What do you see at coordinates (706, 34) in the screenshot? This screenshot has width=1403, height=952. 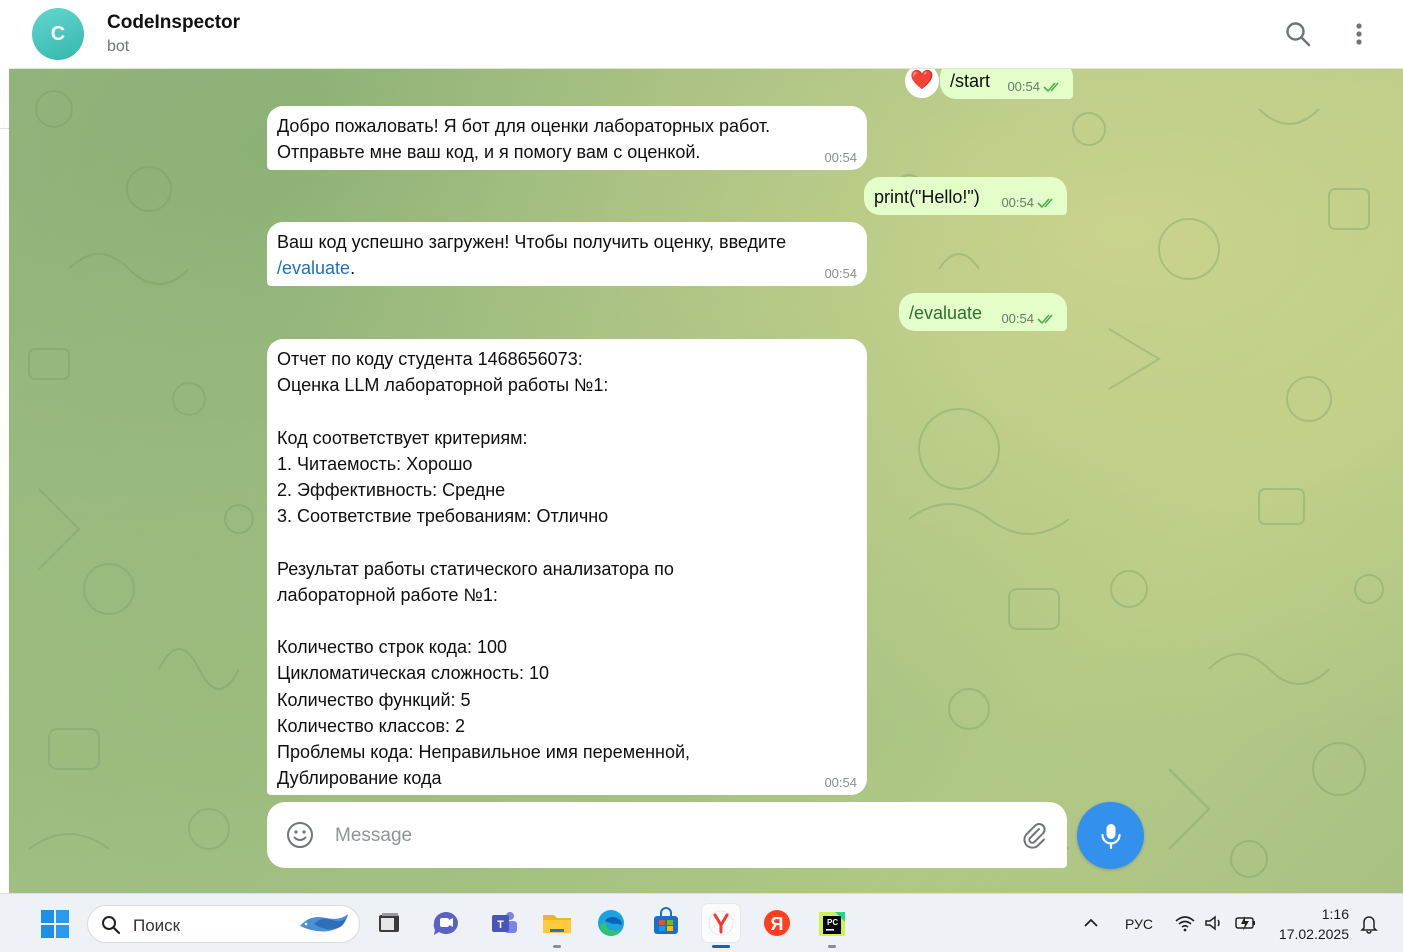 I see `chat-header: C CodeInspector bot` at bounding box center [706, 34].